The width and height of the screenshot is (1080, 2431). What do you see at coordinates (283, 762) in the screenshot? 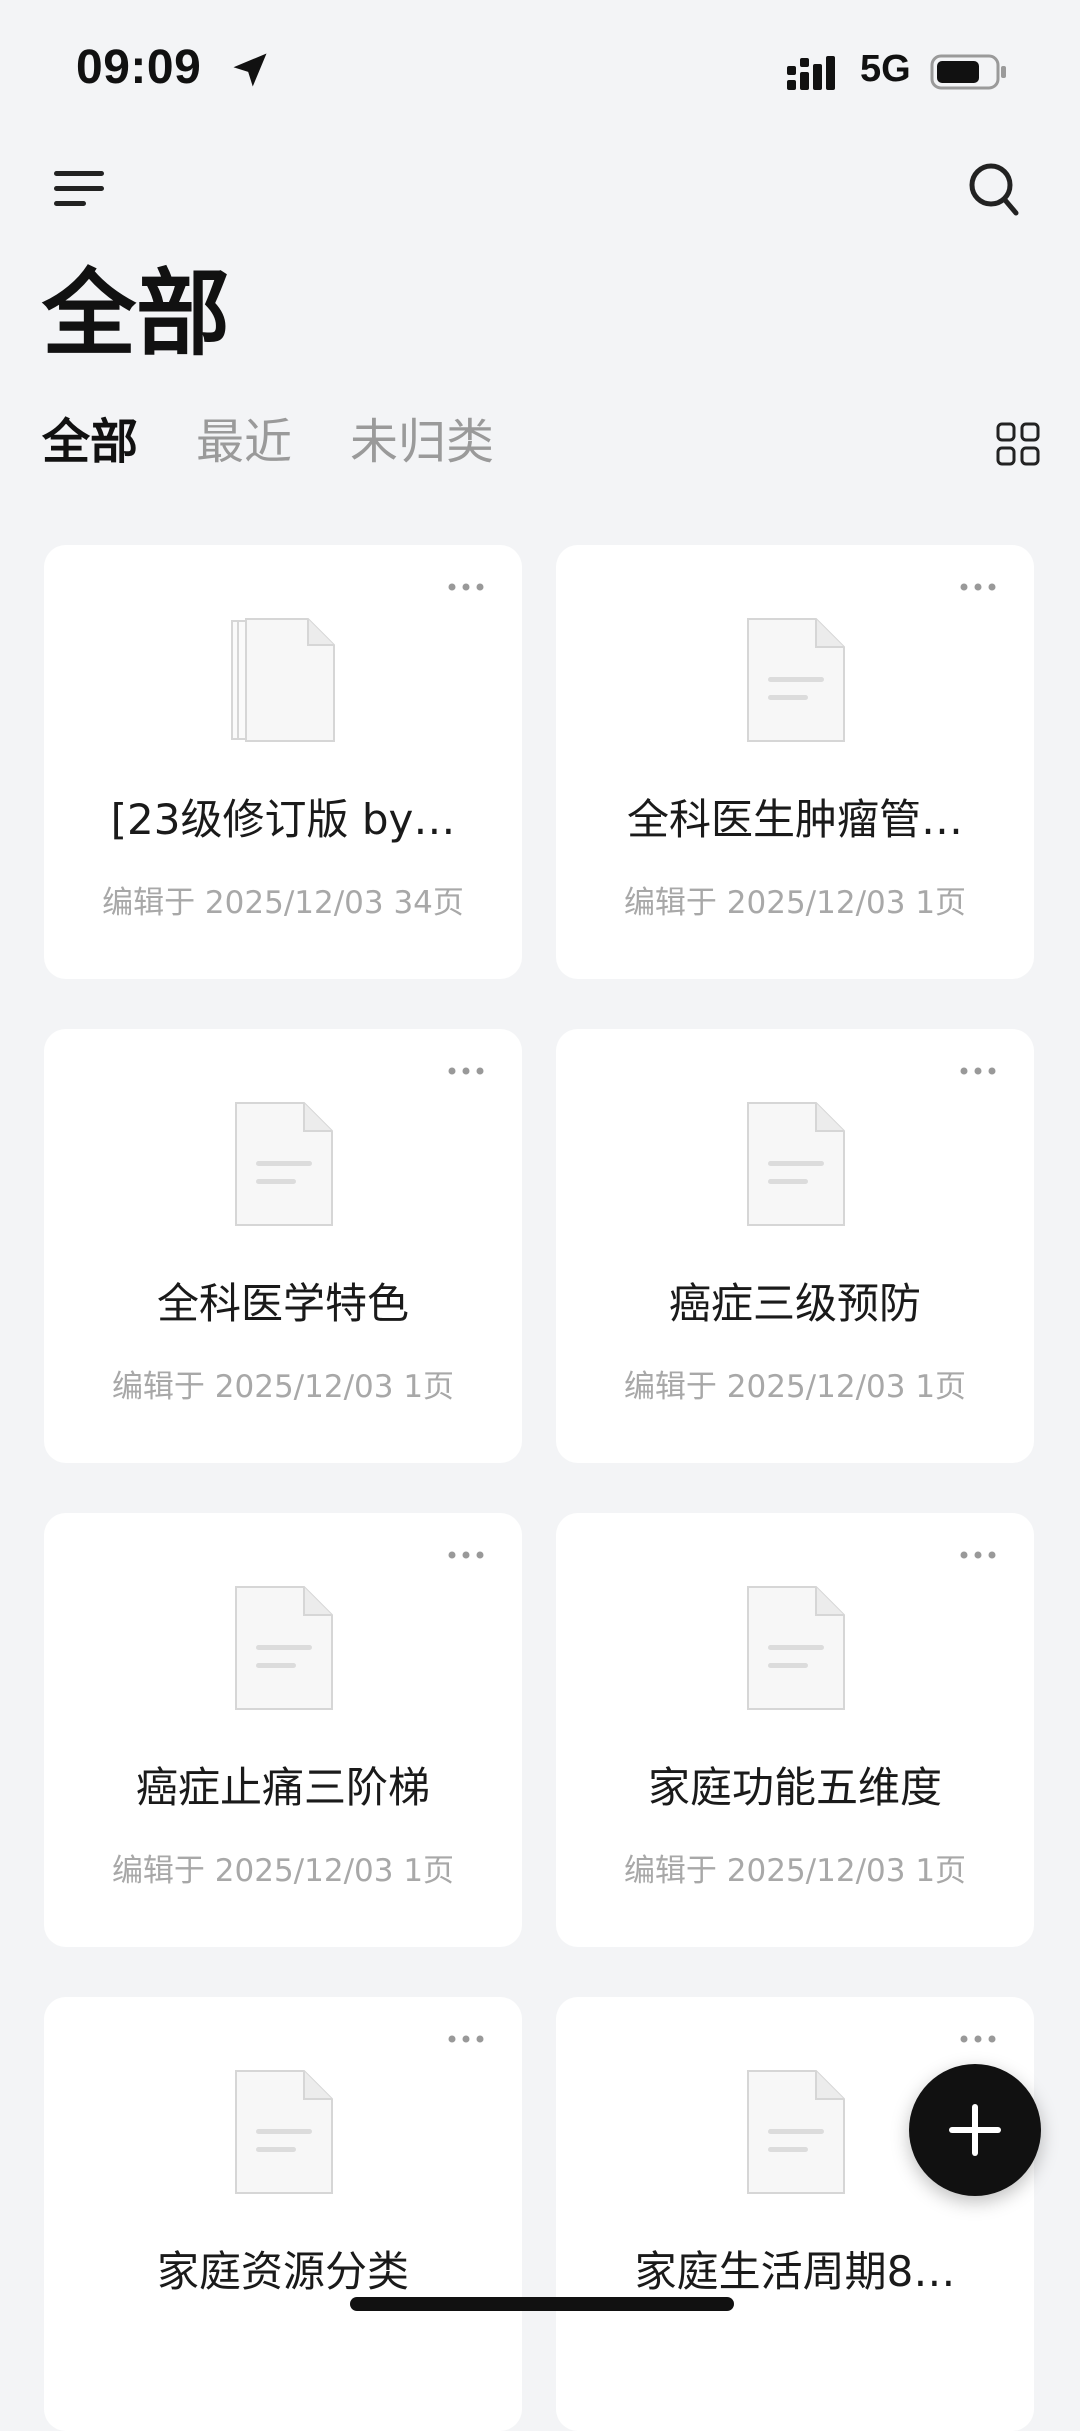
I see `document-card: [23级修订版 by… 编辑于 2025/12/03 34页` at bounding box center [283, 762].